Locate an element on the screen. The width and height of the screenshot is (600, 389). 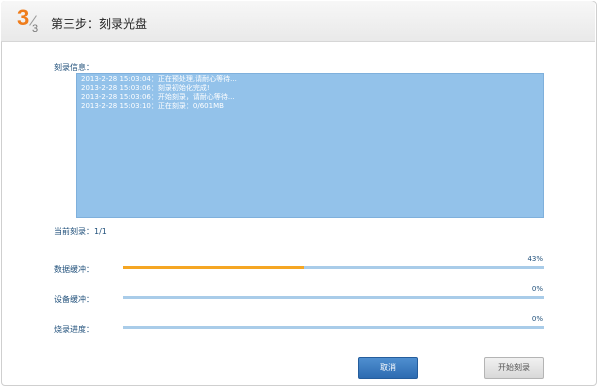
step-total: 3 is located at coordinates (35, 29).